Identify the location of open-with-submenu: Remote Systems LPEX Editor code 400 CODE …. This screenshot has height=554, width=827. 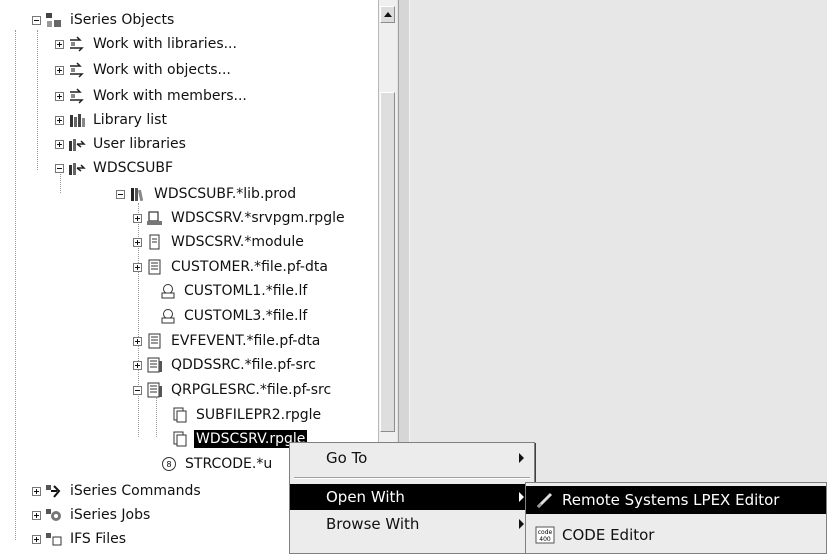
(676, 518).